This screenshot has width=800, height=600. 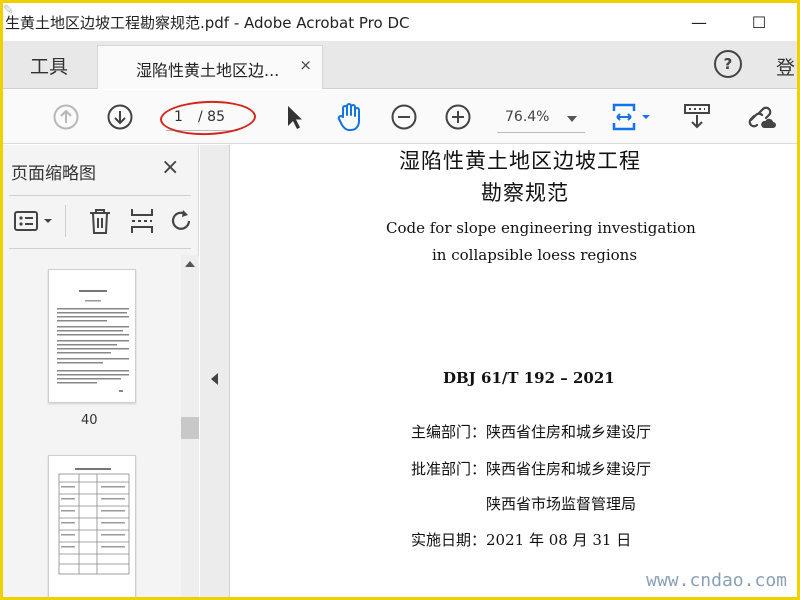 I want to click on share-link-icon, so click(x=762, y=117).